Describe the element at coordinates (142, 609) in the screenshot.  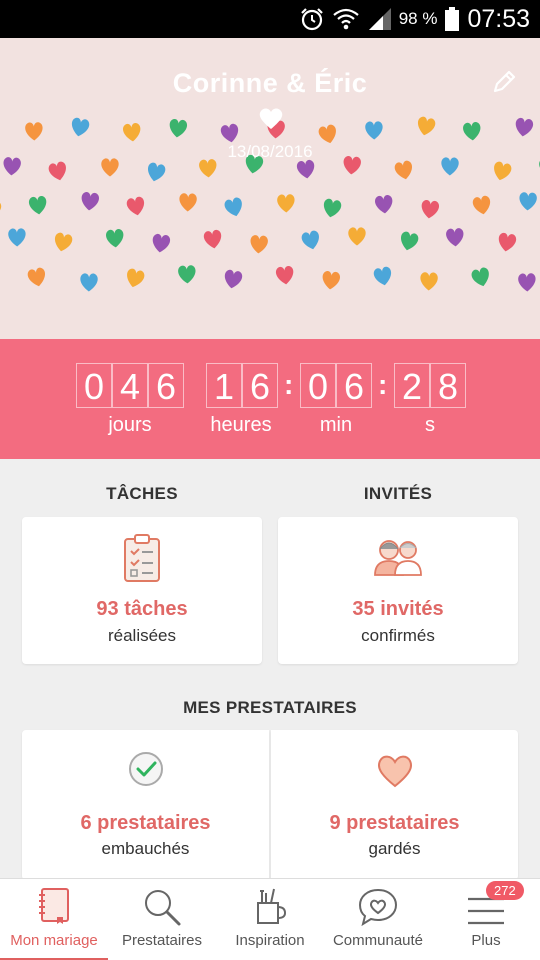
I see `tasks-count: 93 tâches` at that location.